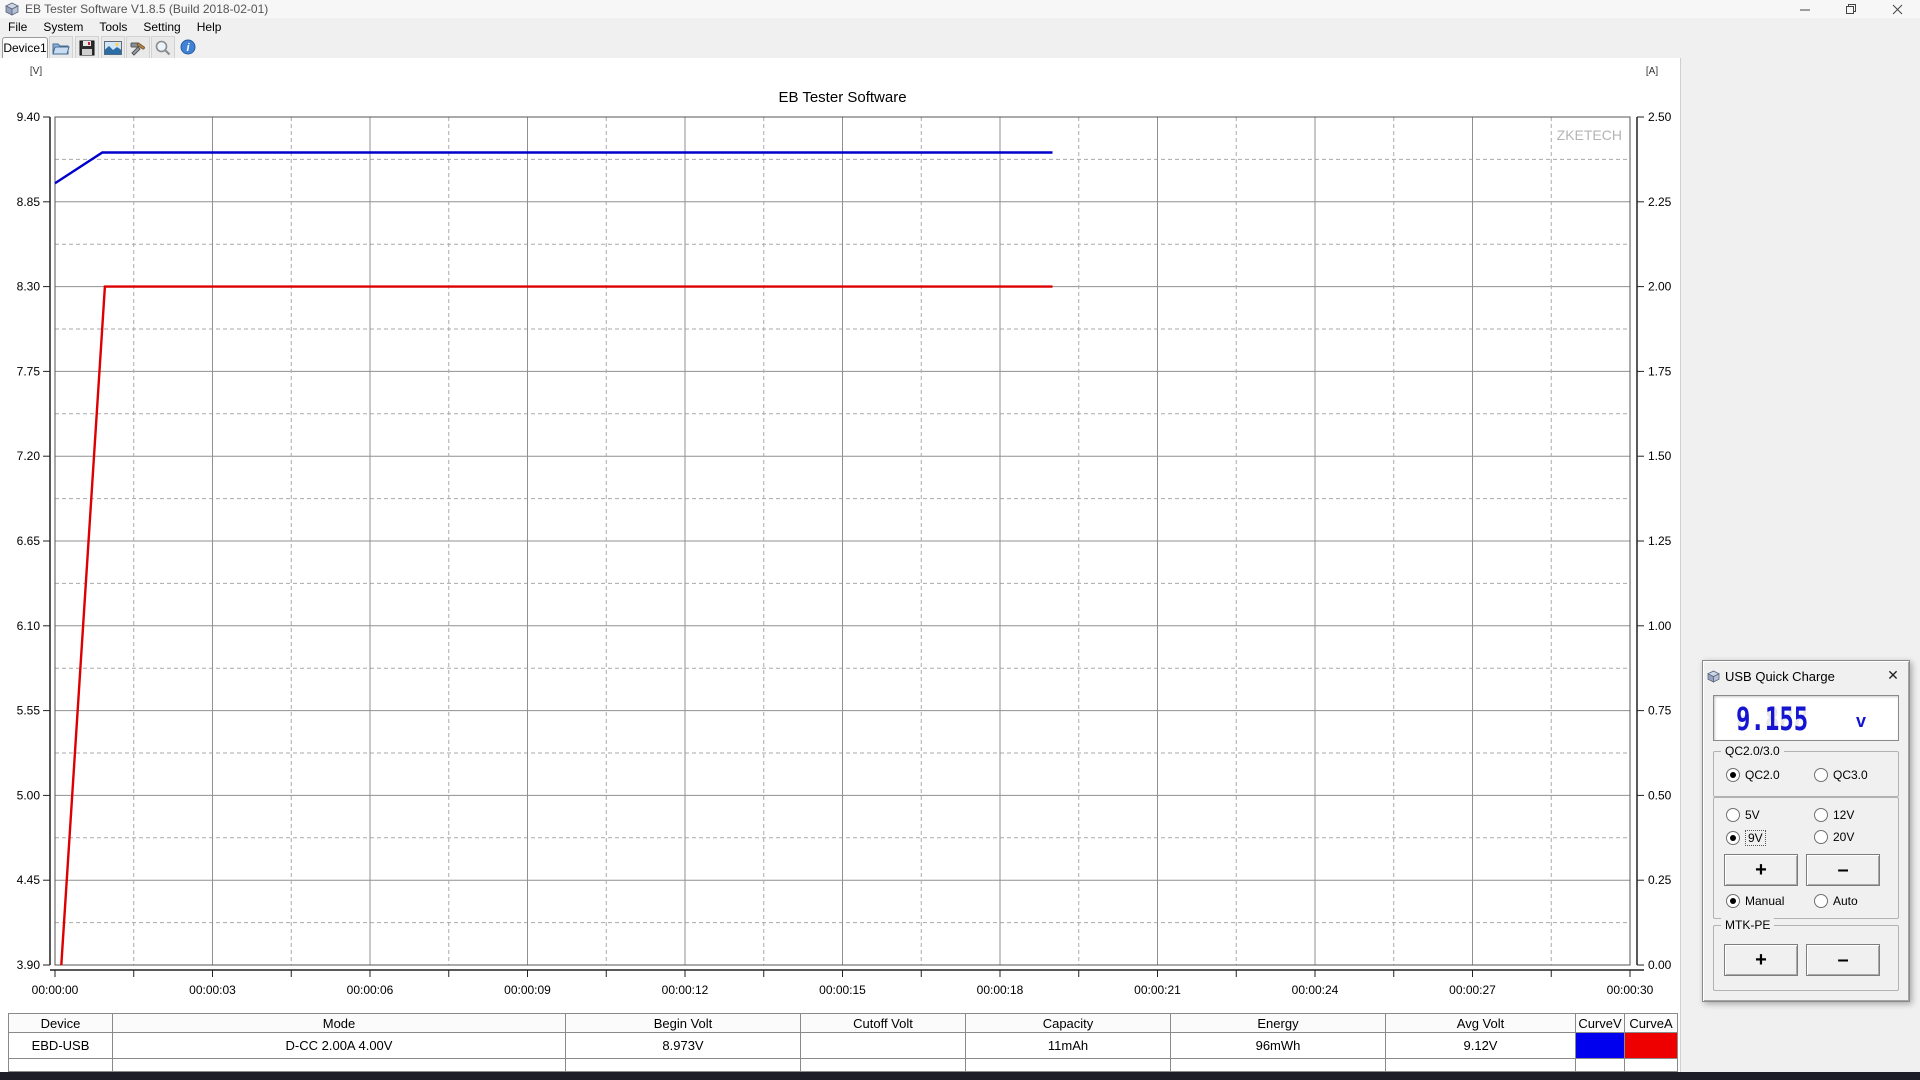 Image resolution: width=1920 pixels, height=1080 pixels. What do you see at coordinates (1278, 1045) in the screenshot?
I see `table-cell: 96mWh` at bounding box center [1278, 1045].